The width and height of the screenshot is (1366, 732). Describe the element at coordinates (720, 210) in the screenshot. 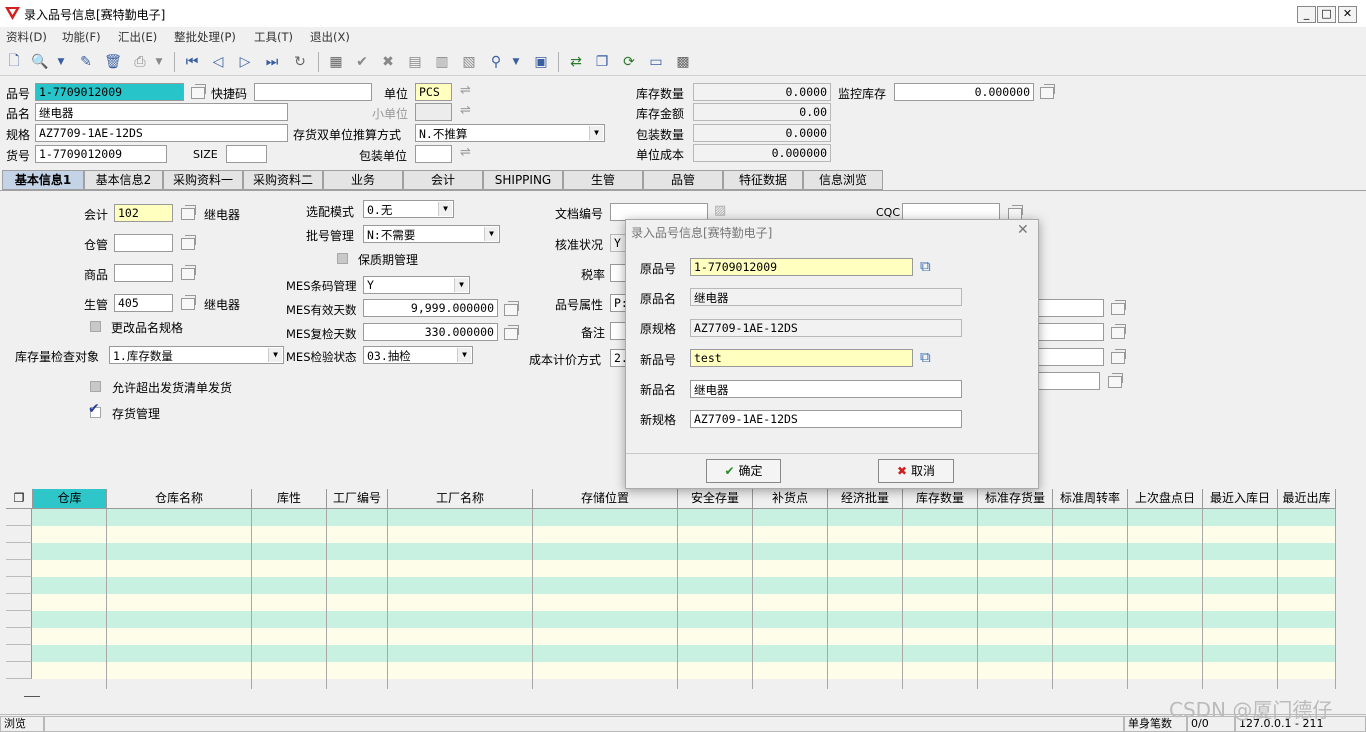

I see `attach-icon: ▨` at that location.